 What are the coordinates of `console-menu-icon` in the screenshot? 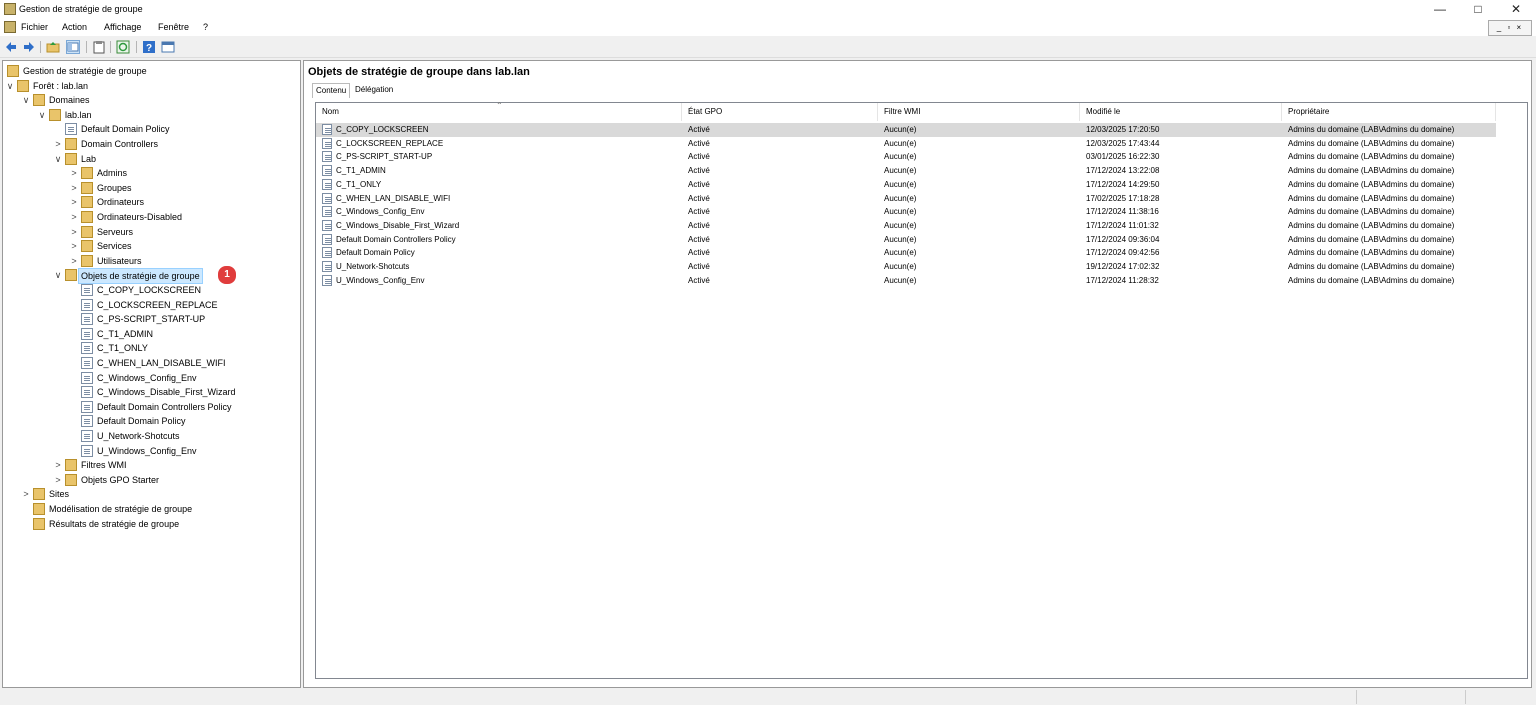 It's located at (10, 27).